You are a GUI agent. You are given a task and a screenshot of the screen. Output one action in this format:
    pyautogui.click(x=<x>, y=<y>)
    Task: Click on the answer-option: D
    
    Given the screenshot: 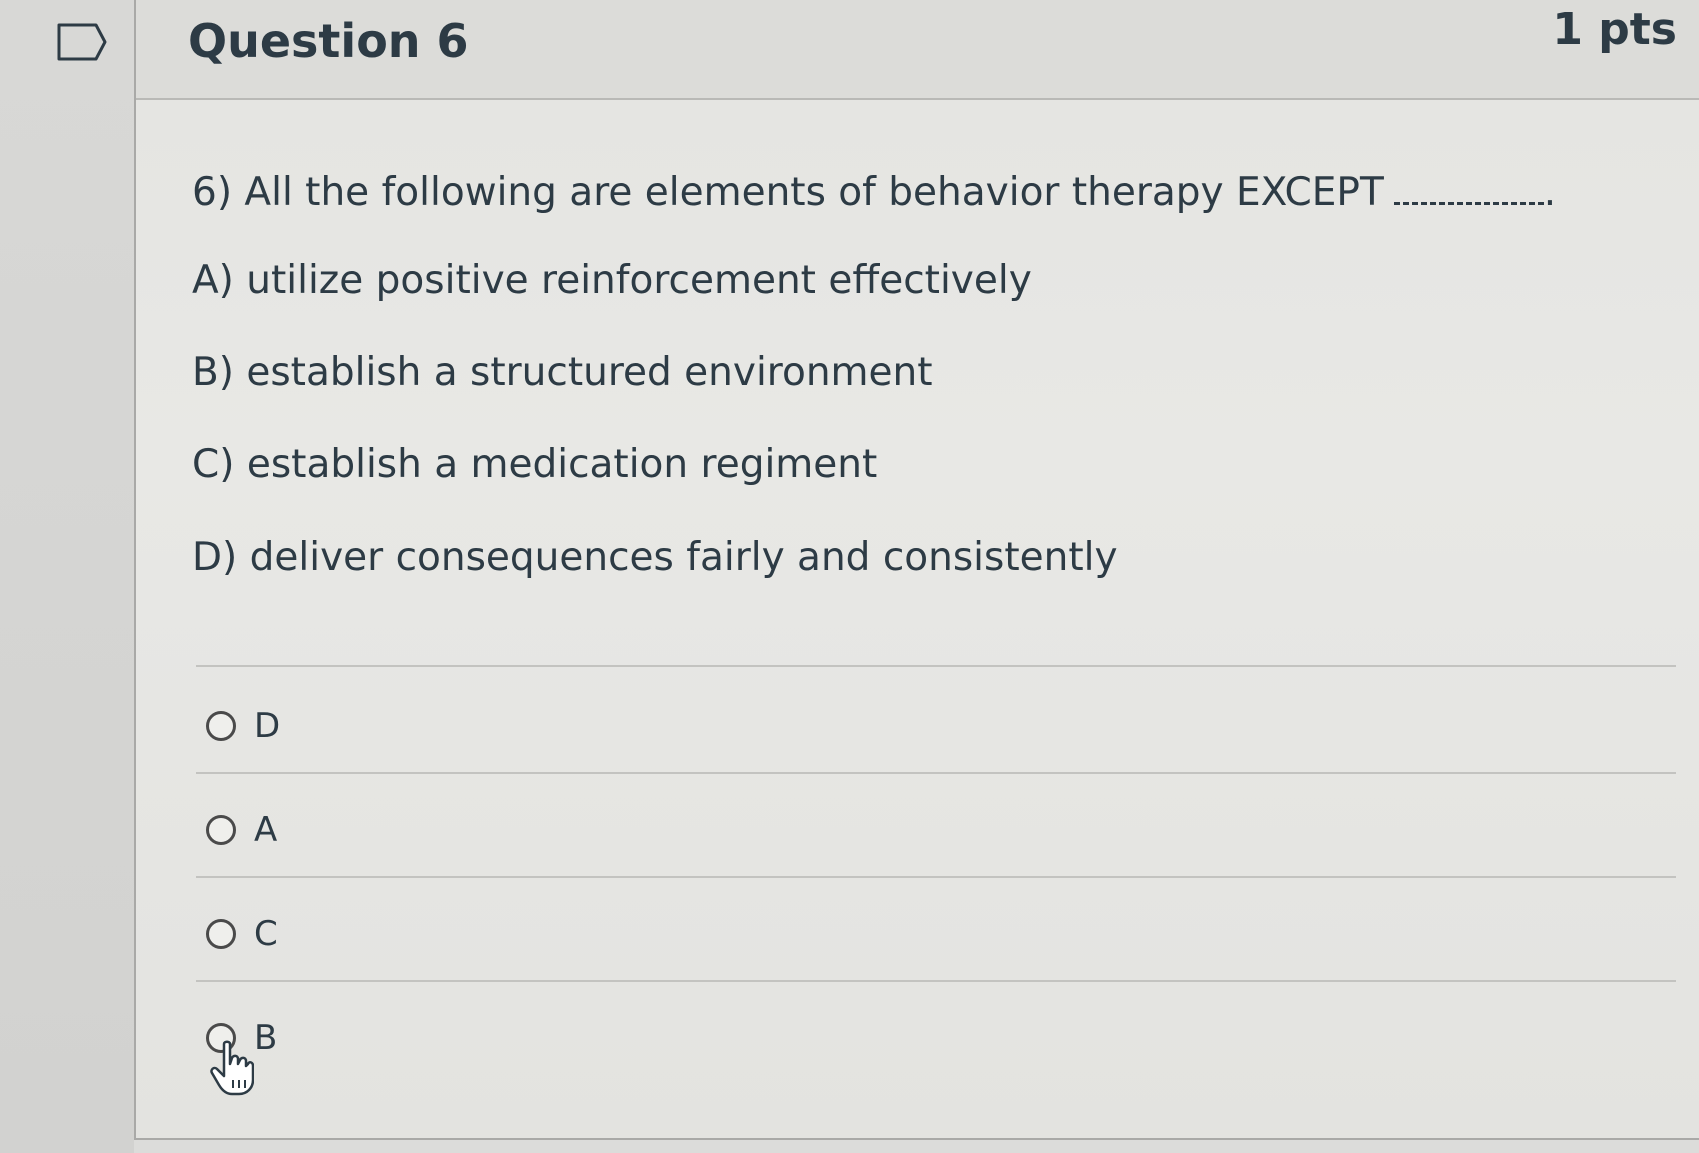 What is the action you would take?
    pyautogui.click(x=506, y=726)
    